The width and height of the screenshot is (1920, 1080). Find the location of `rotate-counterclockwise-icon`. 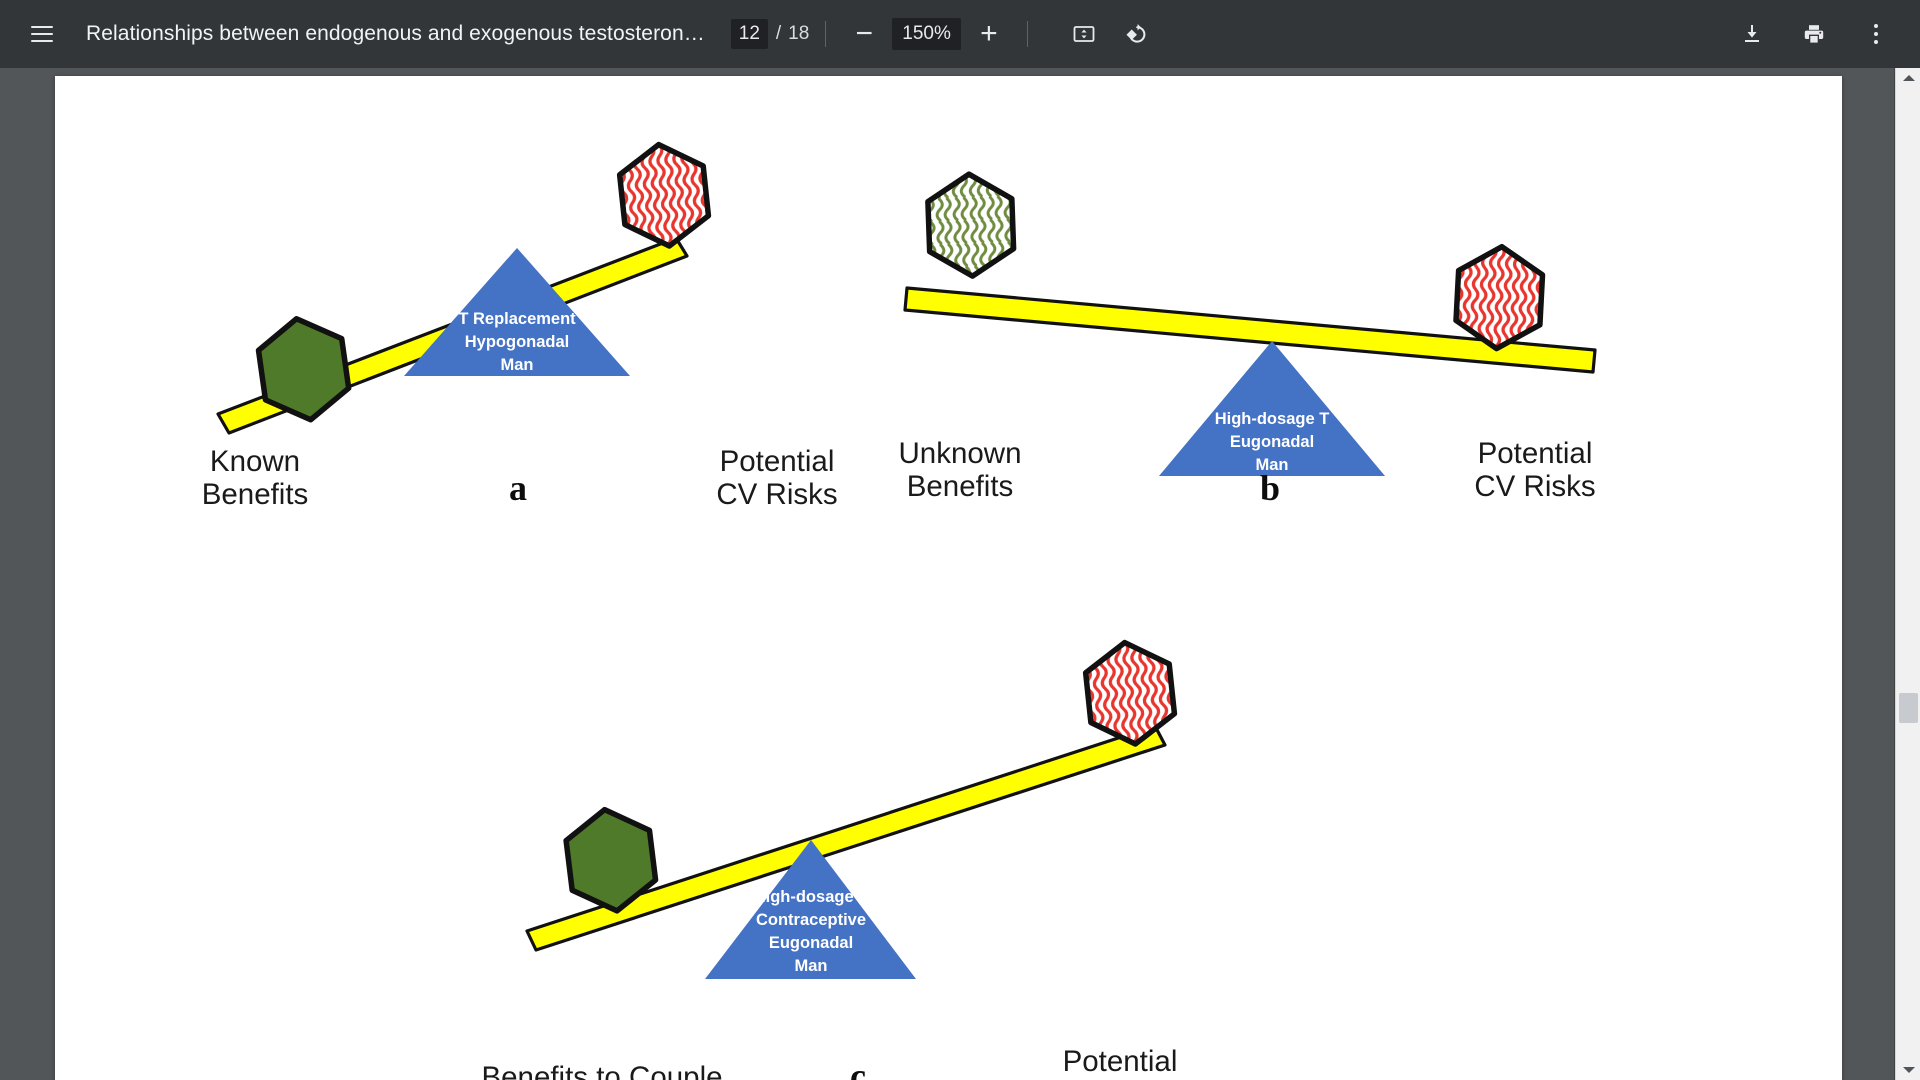

rotate-counterclockwise-icon is located at coordinates (1136, 33).